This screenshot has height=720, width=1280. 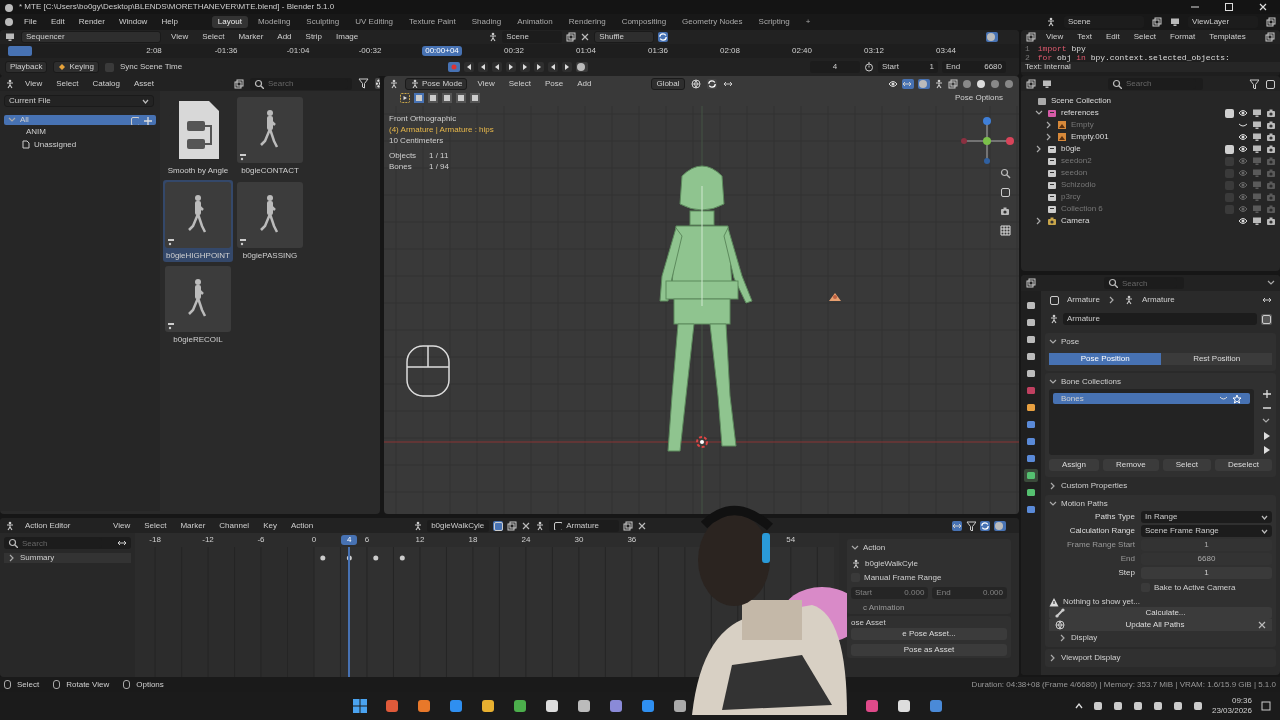 What do you see at coordinates (535, 22) in the screenshot?
I see `workspace-tab: Animation` at bounding box center [535, 22].